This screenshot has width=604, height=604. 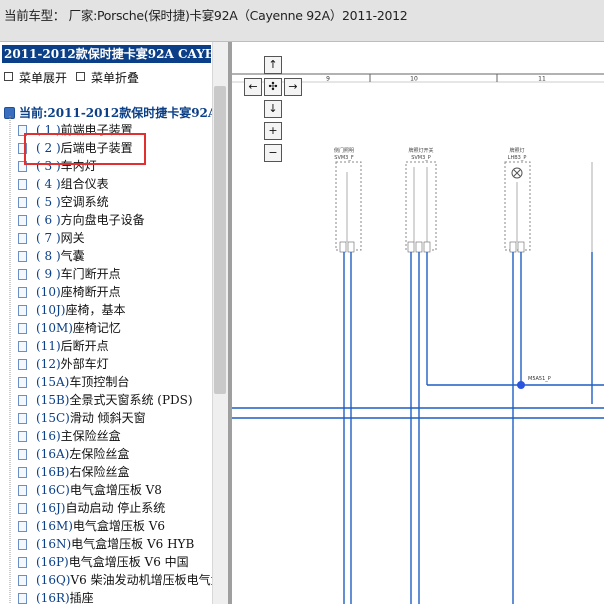 What do you see at coordinates (120, 579) in the screenshot?
I see `tree-item-16q: (16Q)V6 柴油发动机增压板电气盒` at bounding box center [120, 579].